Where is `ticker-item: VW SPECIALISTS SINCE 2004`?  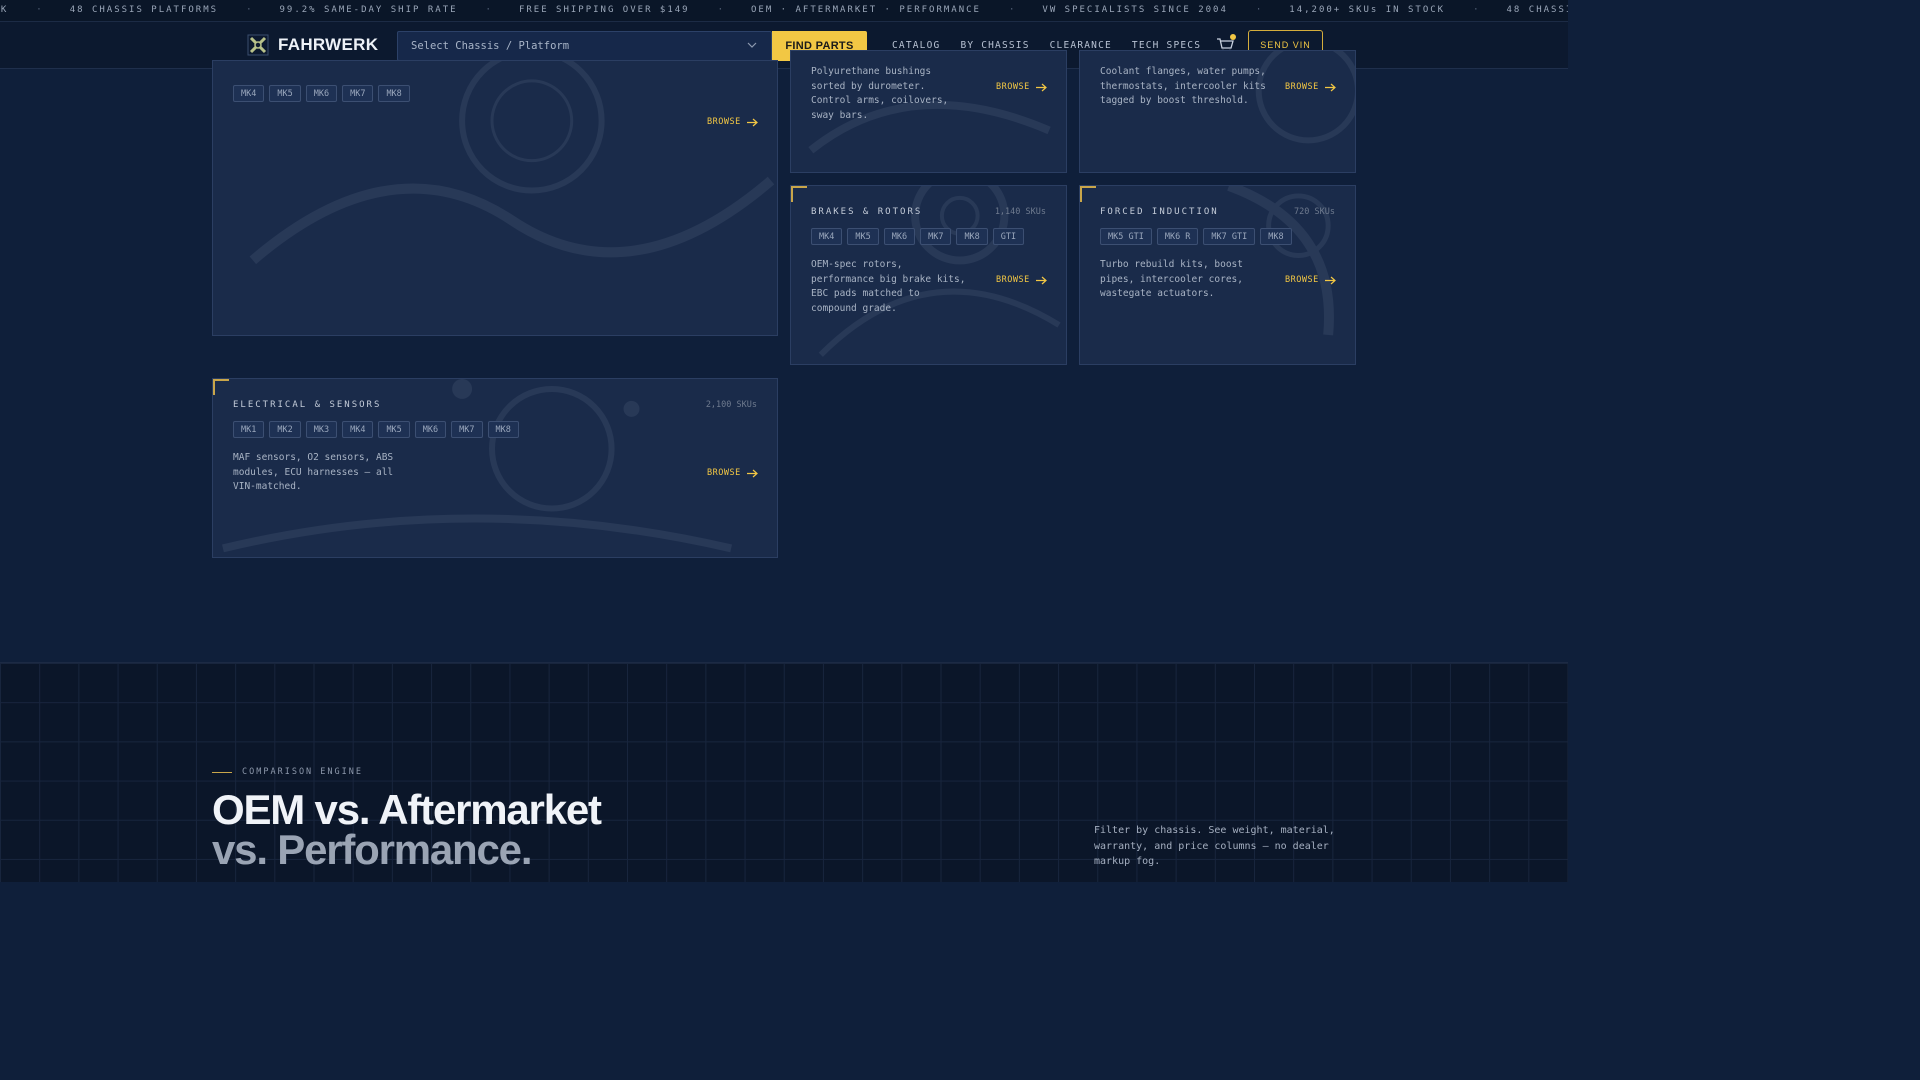 ticker-item: VW SPECIALISTS SINCE 2004 is located at coordinates (1135, 10).